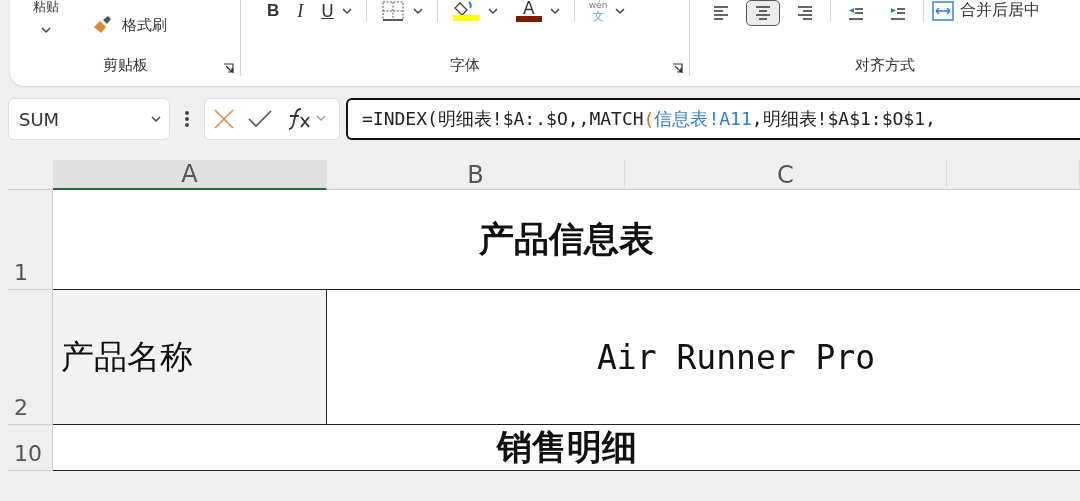 This screenshot has height=501, width=1080. What do you see at coordinates (125, 65) in the screenshot?
I see `group-label: 剪贴板` at bounding box center [125, 65].